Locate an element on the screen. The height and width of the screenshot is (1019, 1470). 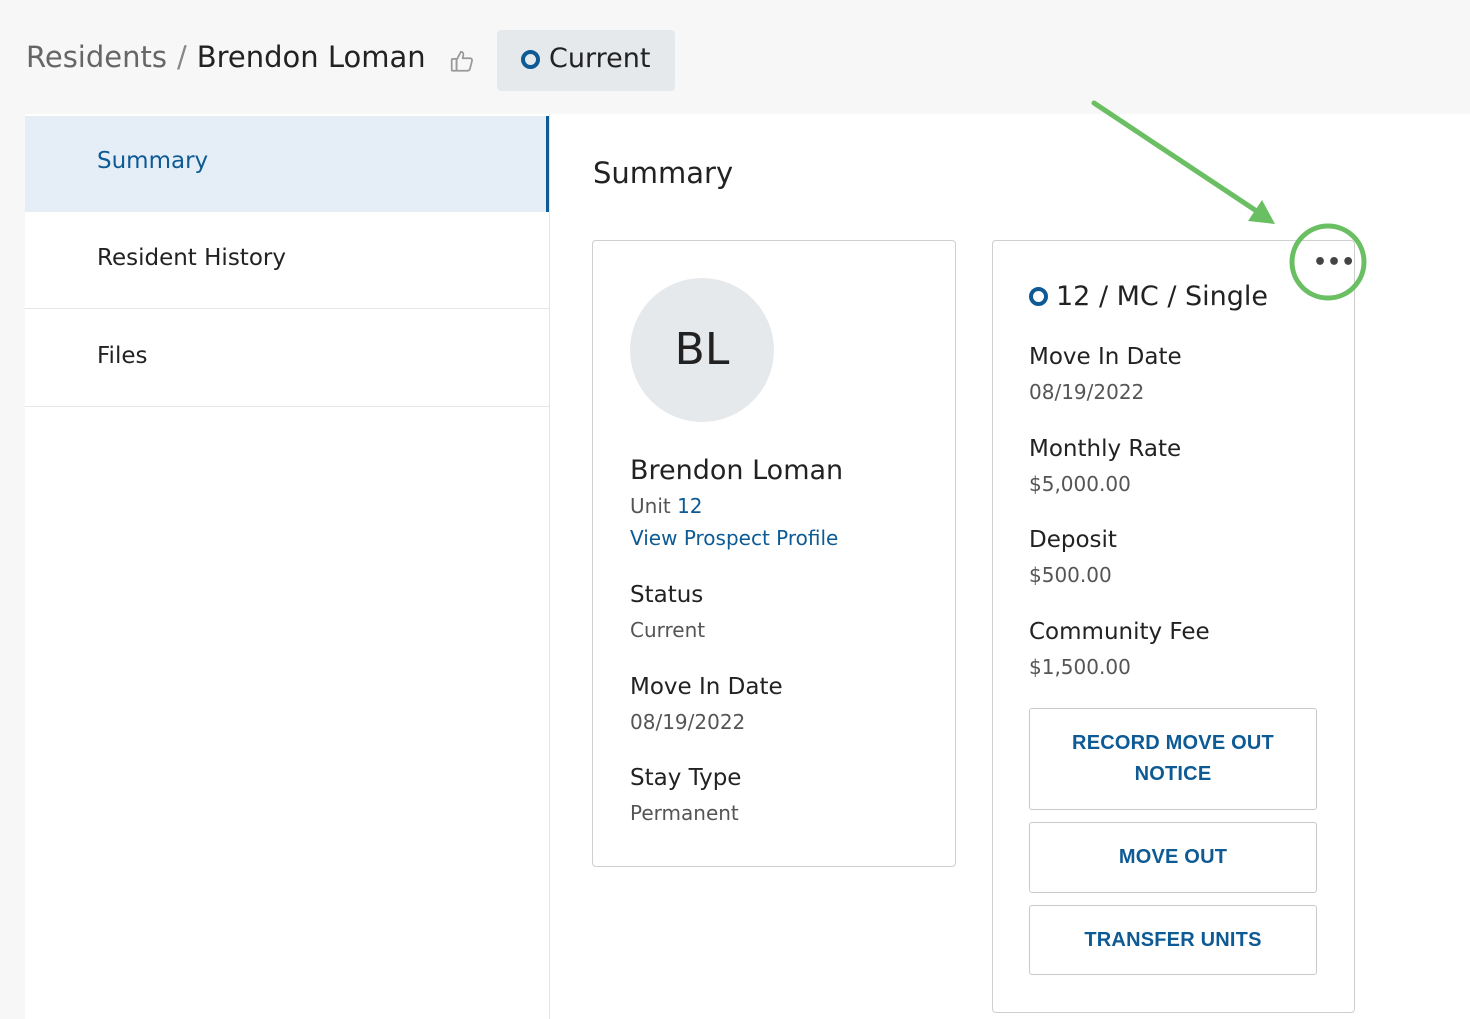
button-label-line1: RECORD MOVE OUT is located at coordinates (1173, 743).